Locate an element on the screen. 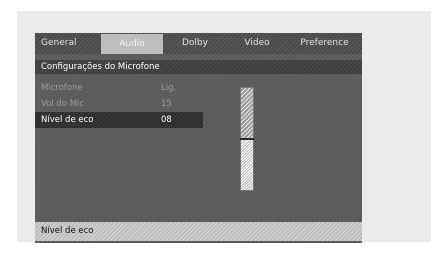 This screenshot has width=447, height=253. menu-item-label: Microfone is located at coordinates (62, 88).